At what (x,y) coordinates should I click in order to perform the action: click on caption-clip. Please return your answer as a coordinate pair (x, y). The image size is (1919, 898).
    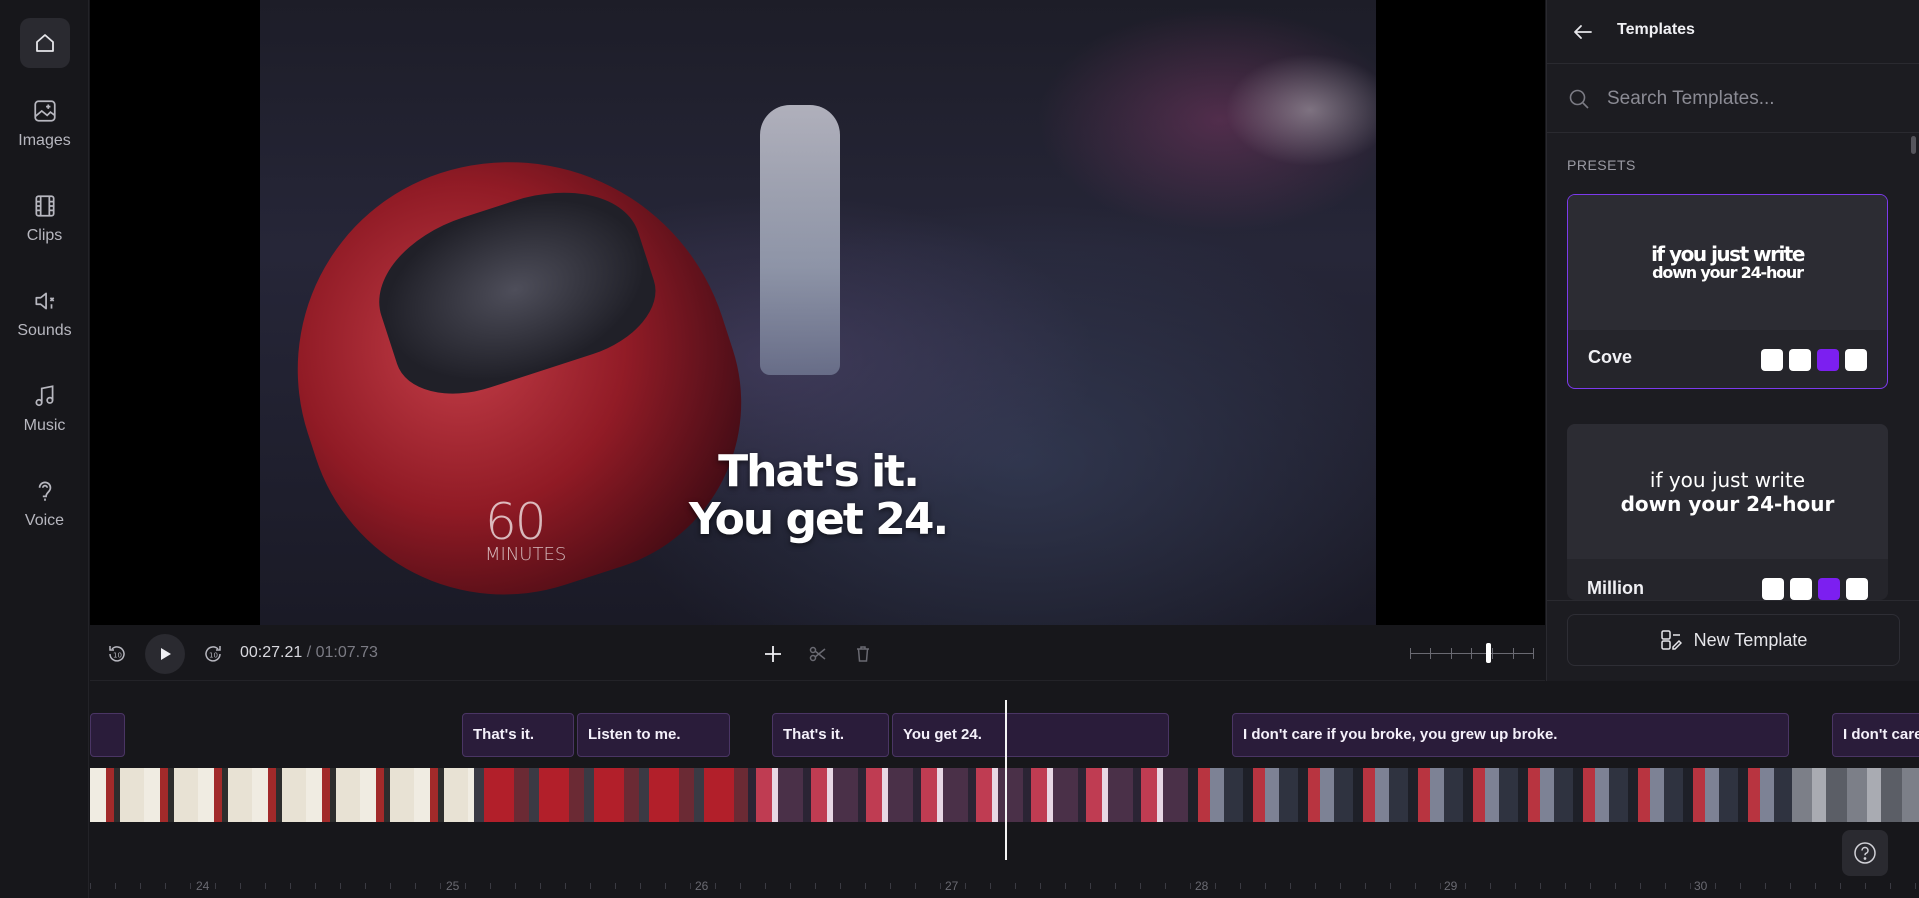
    Looking at the image, I should click on (107, 735).